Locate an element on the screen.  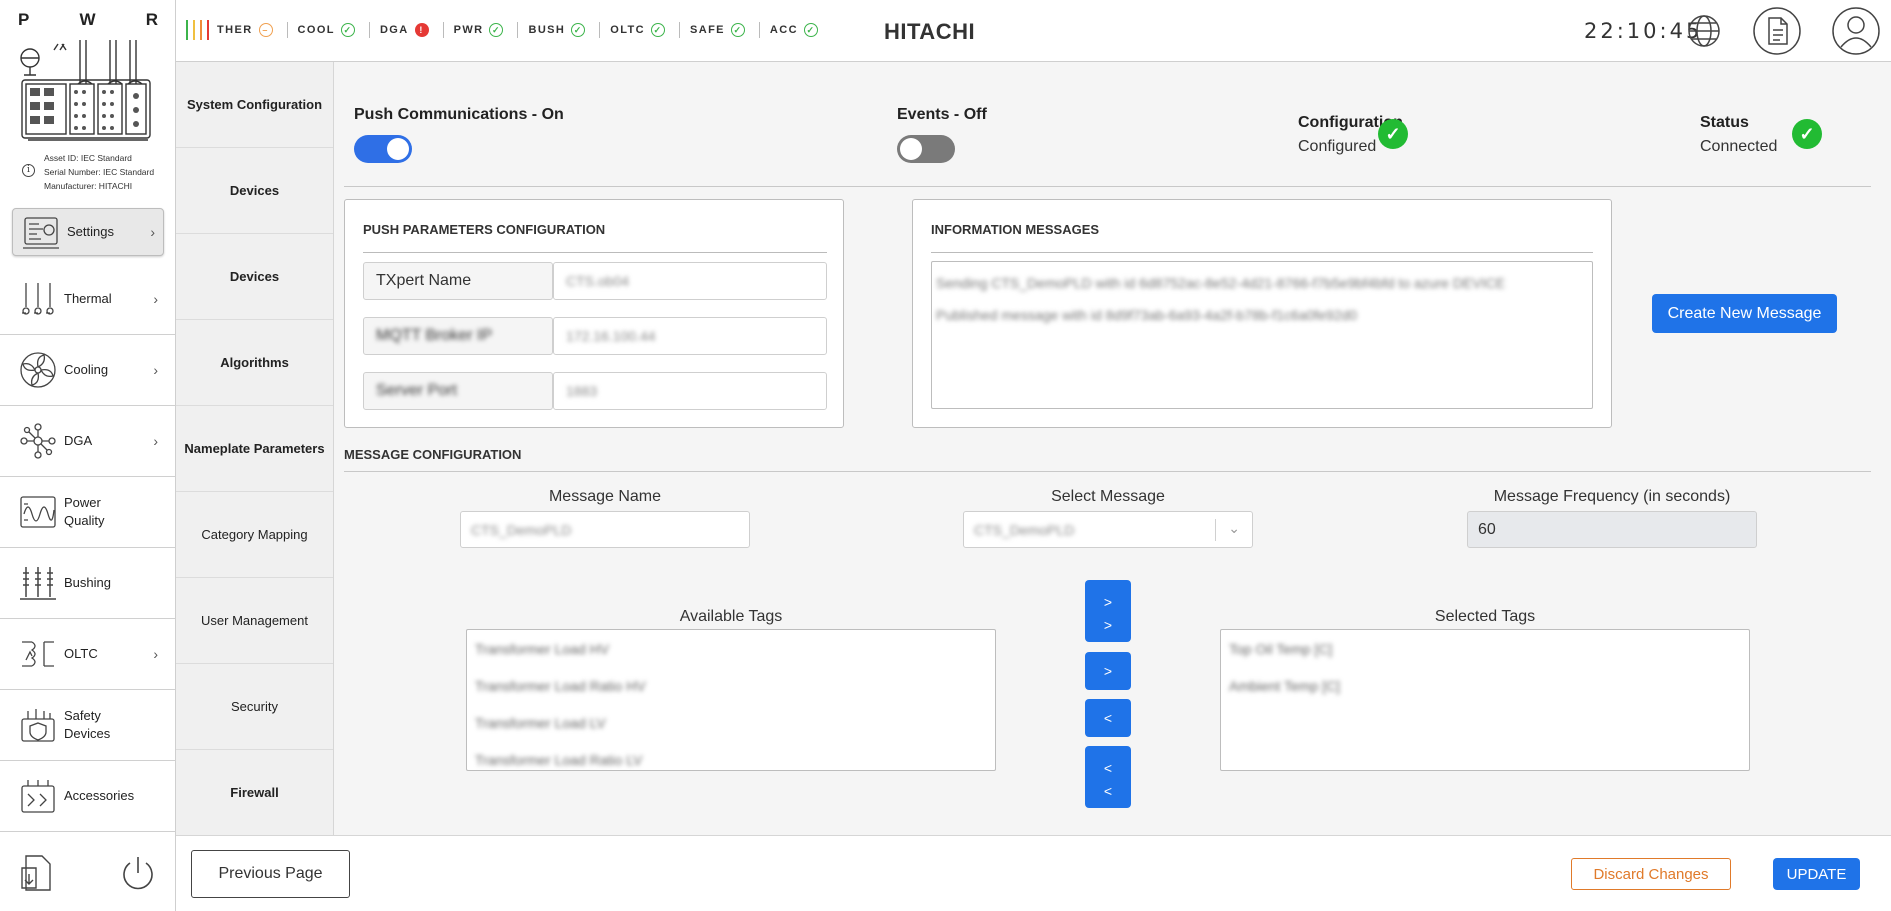
status-safe: SAFE ✓ is located at coordinates (711, 30).